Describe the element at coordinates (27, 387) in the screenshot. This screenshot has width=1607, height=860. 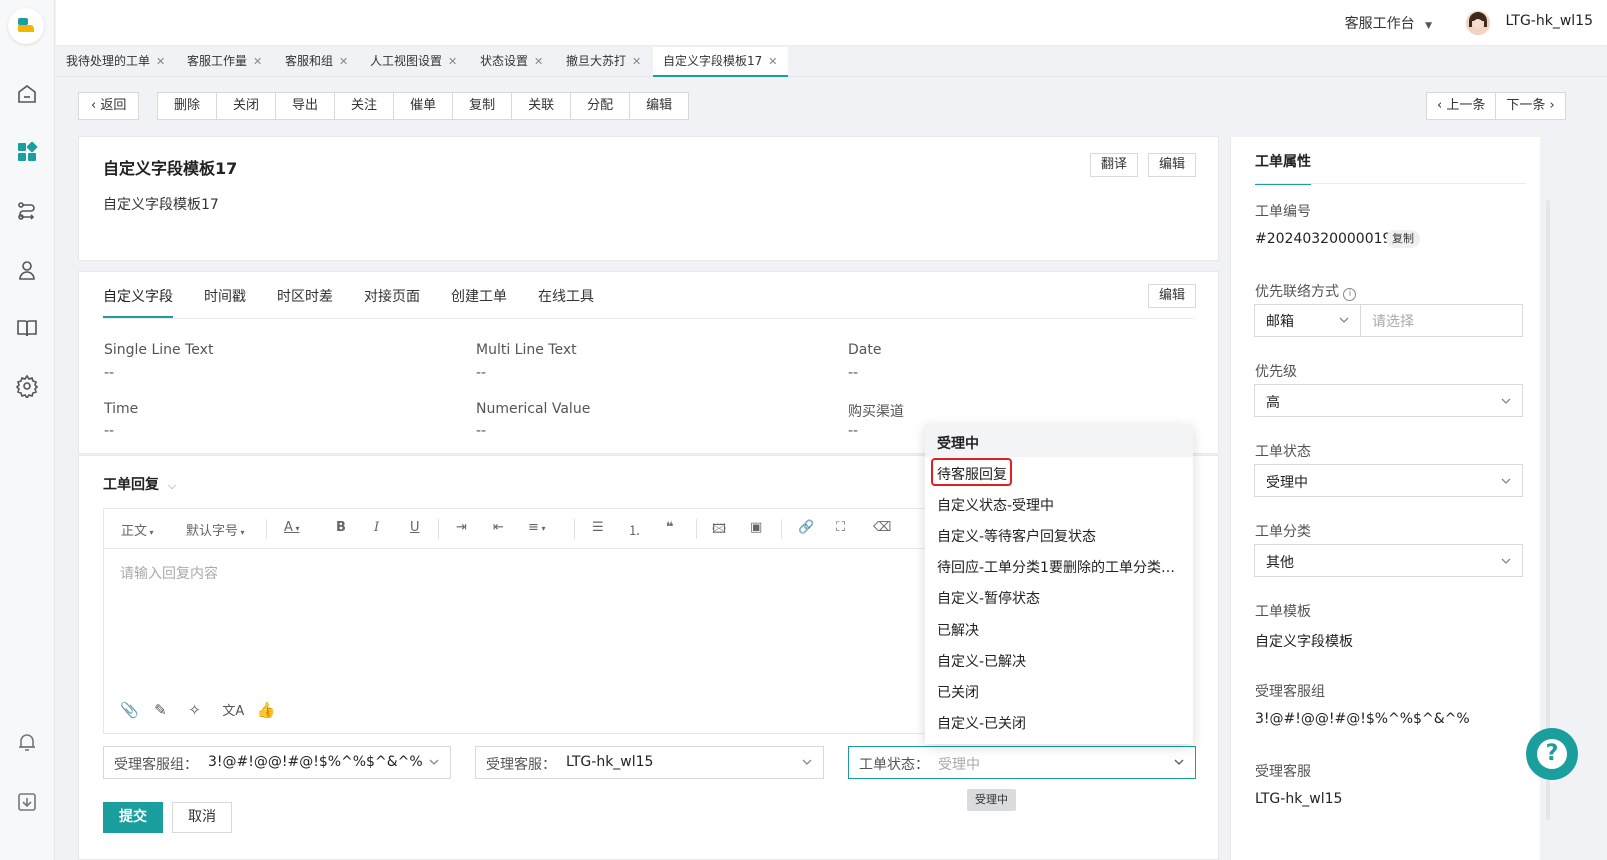
I see `settings-icon` at that location.